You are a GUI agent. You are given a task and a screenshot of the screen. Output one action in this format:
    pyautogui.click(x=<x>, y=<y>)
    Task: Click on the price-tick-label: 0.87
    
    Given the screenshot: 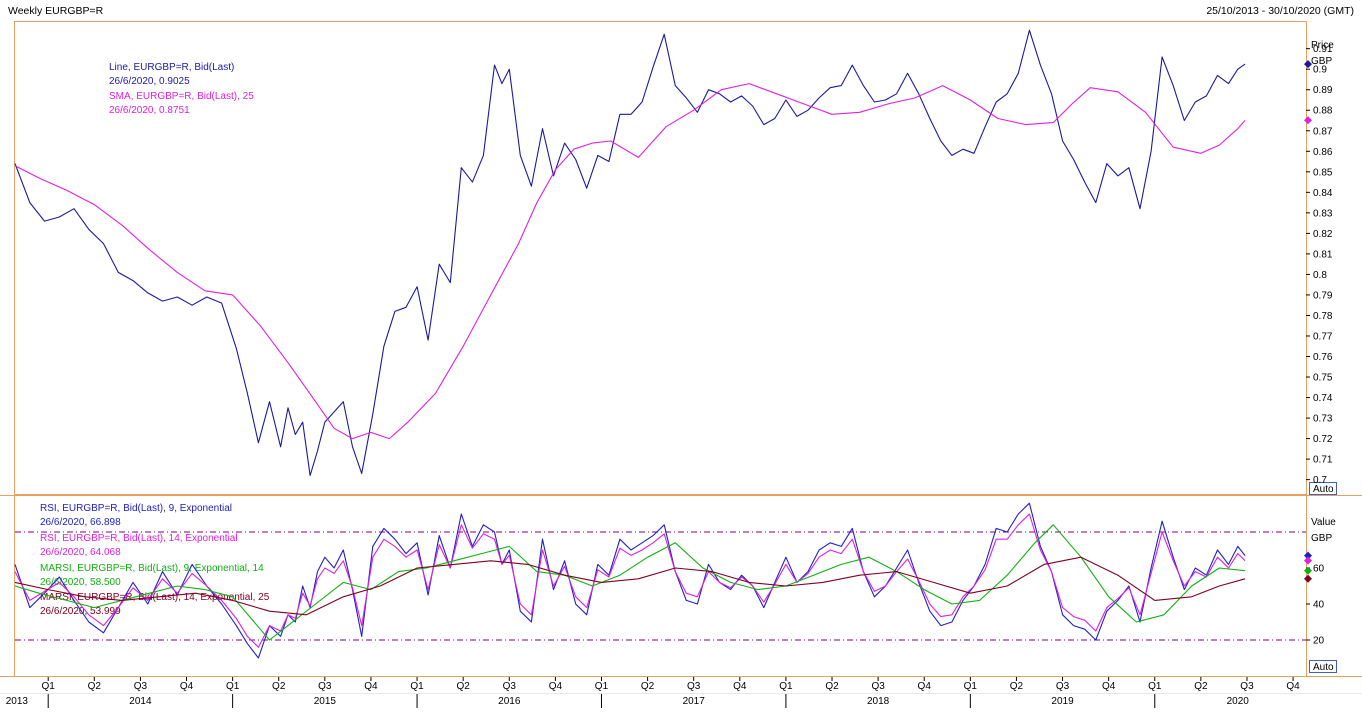 What is the action you would take?
    pyautogui.click(x=1323, y=131)
    